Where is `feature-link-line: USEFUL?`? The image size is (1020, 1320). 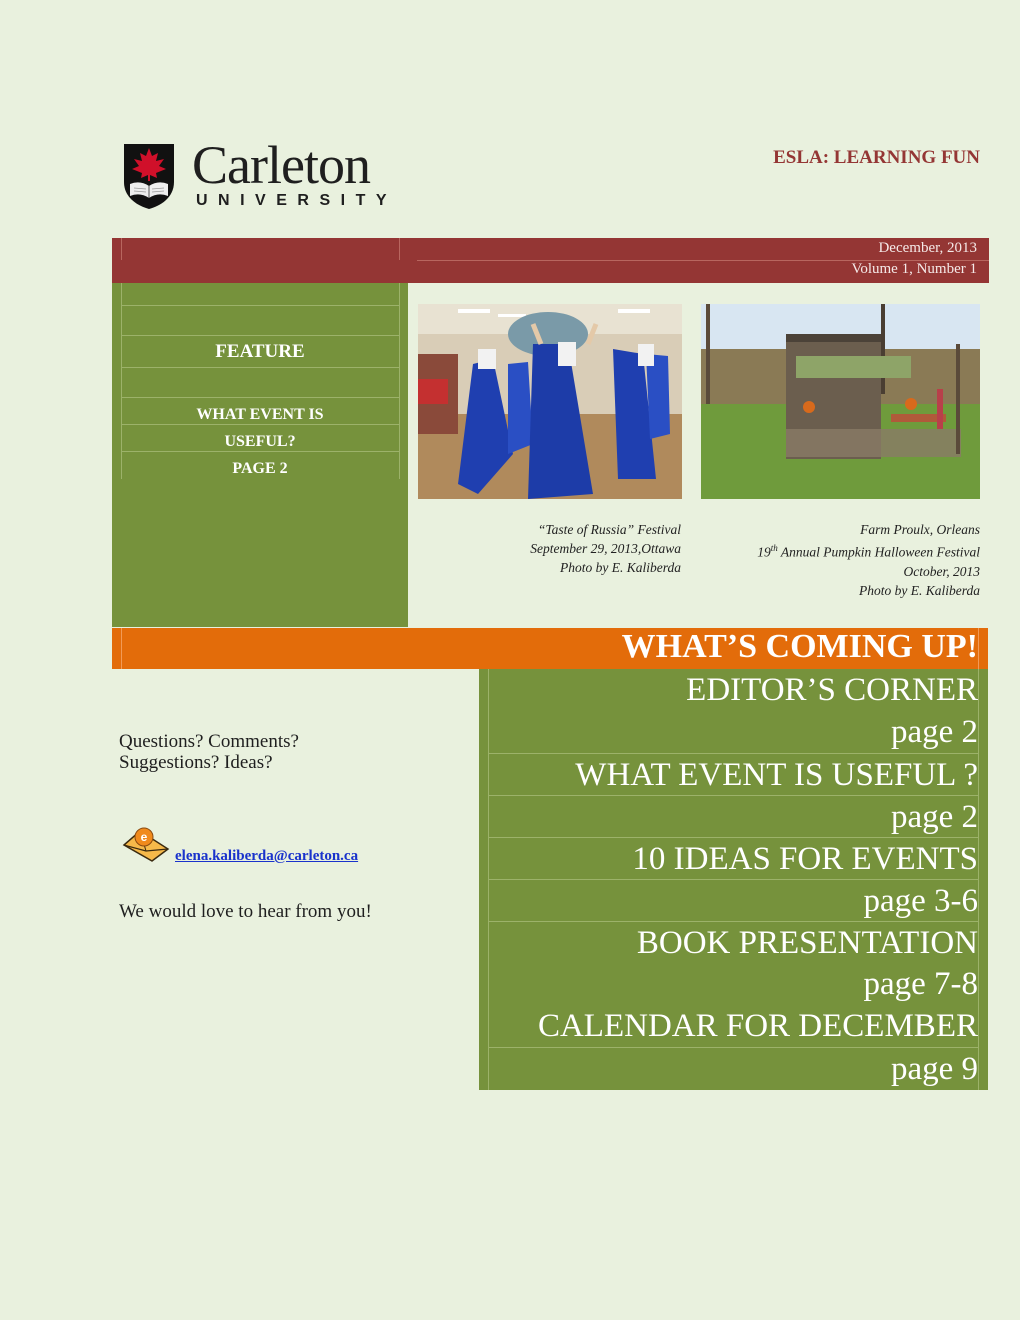 feature-link-line: USEFUL? is located at coordinates (260, 441).